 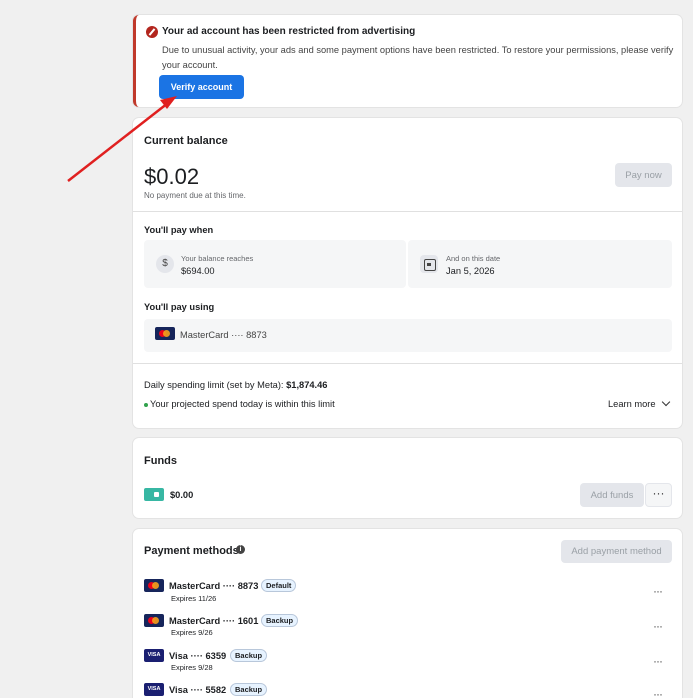 I want to click on verify-account-button: Verify account, so click(x=201, y=87).